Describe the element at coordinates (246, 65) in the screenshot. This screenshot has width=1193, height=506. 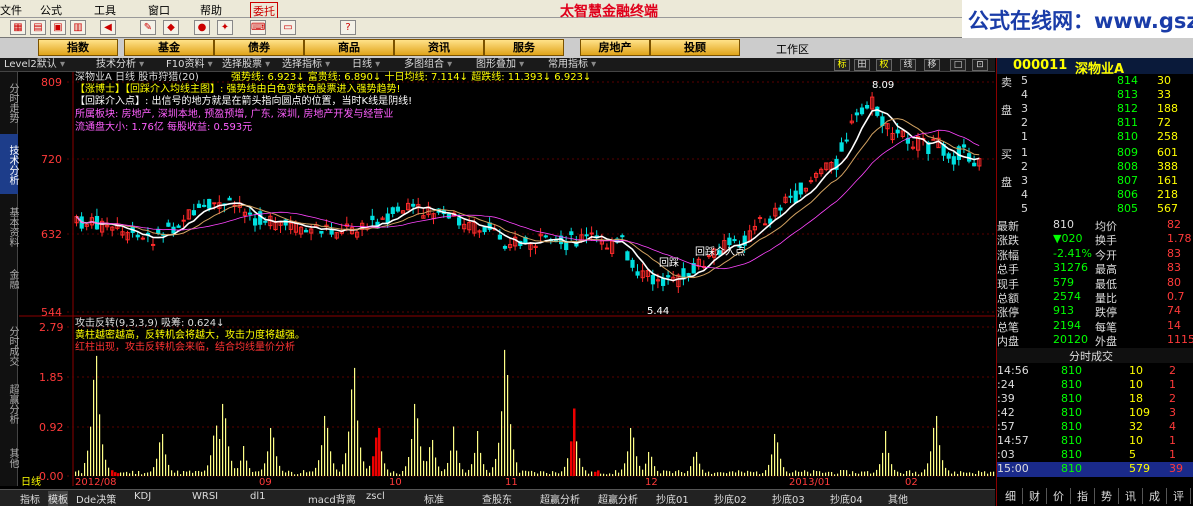
I see `select-stock-dropdown: 选择股票` at that location.